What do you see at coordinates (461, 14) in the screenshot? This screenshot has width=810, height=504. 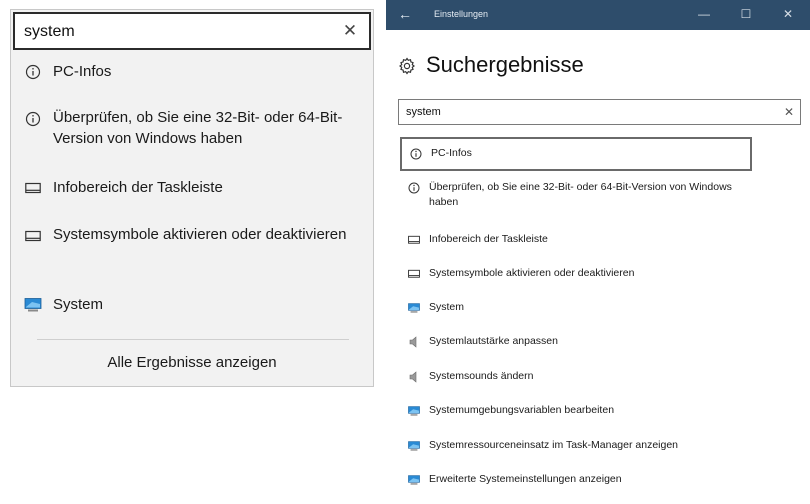 I see `window-title: Einstellungen` at bounding box center [461, 14].